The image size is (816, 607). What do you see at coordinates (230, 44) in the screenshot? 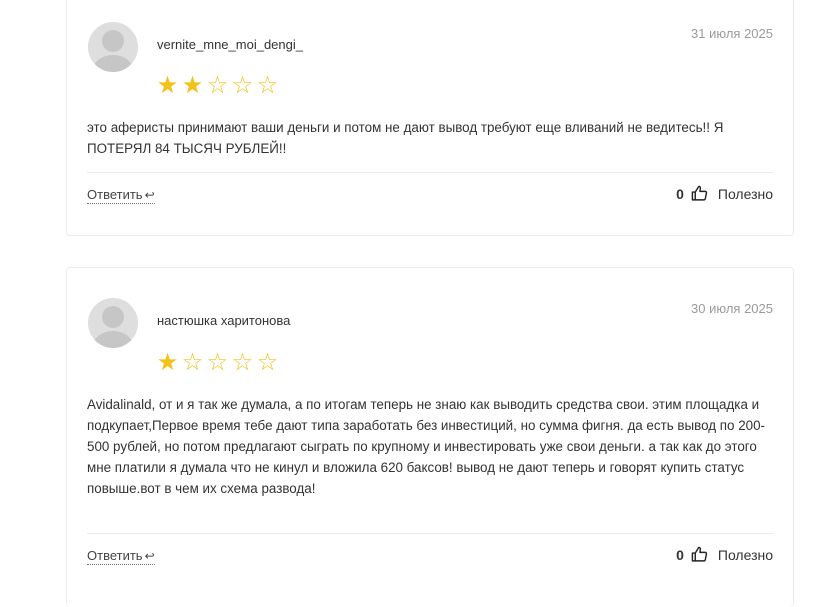
I see `review-author: vernite_mne_moi_dengi_` at bounding box center [230, 44].